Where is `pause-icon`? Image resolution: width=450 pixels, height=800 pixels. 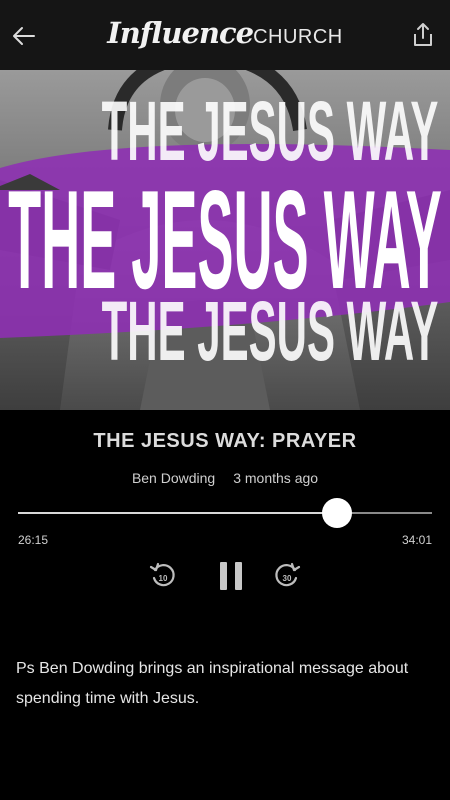
pause-icon is located at coordinates (231, 576).